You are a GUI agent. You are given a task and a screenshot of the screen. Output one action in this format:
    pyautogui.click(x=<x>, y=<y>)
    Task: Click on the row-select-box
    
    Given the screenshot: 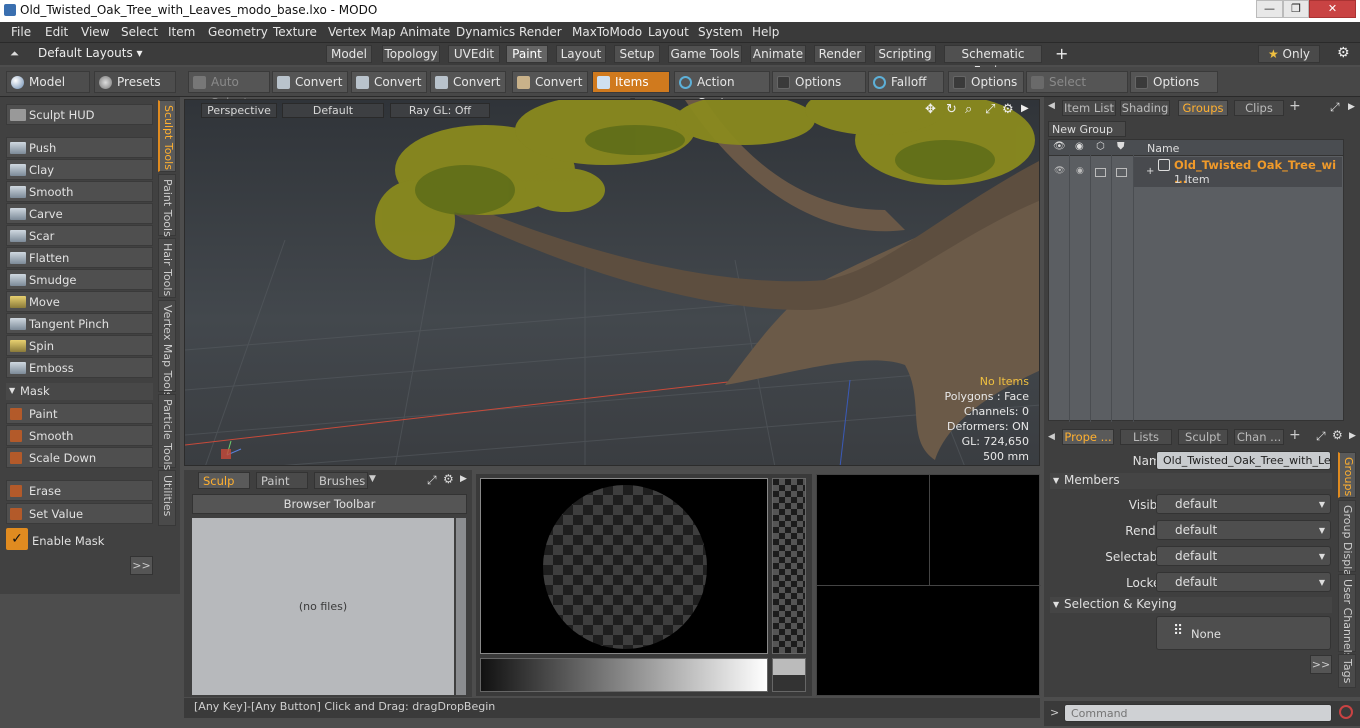 What is the action you would take?
    pyautogui.click(x=1100, y=172)
    